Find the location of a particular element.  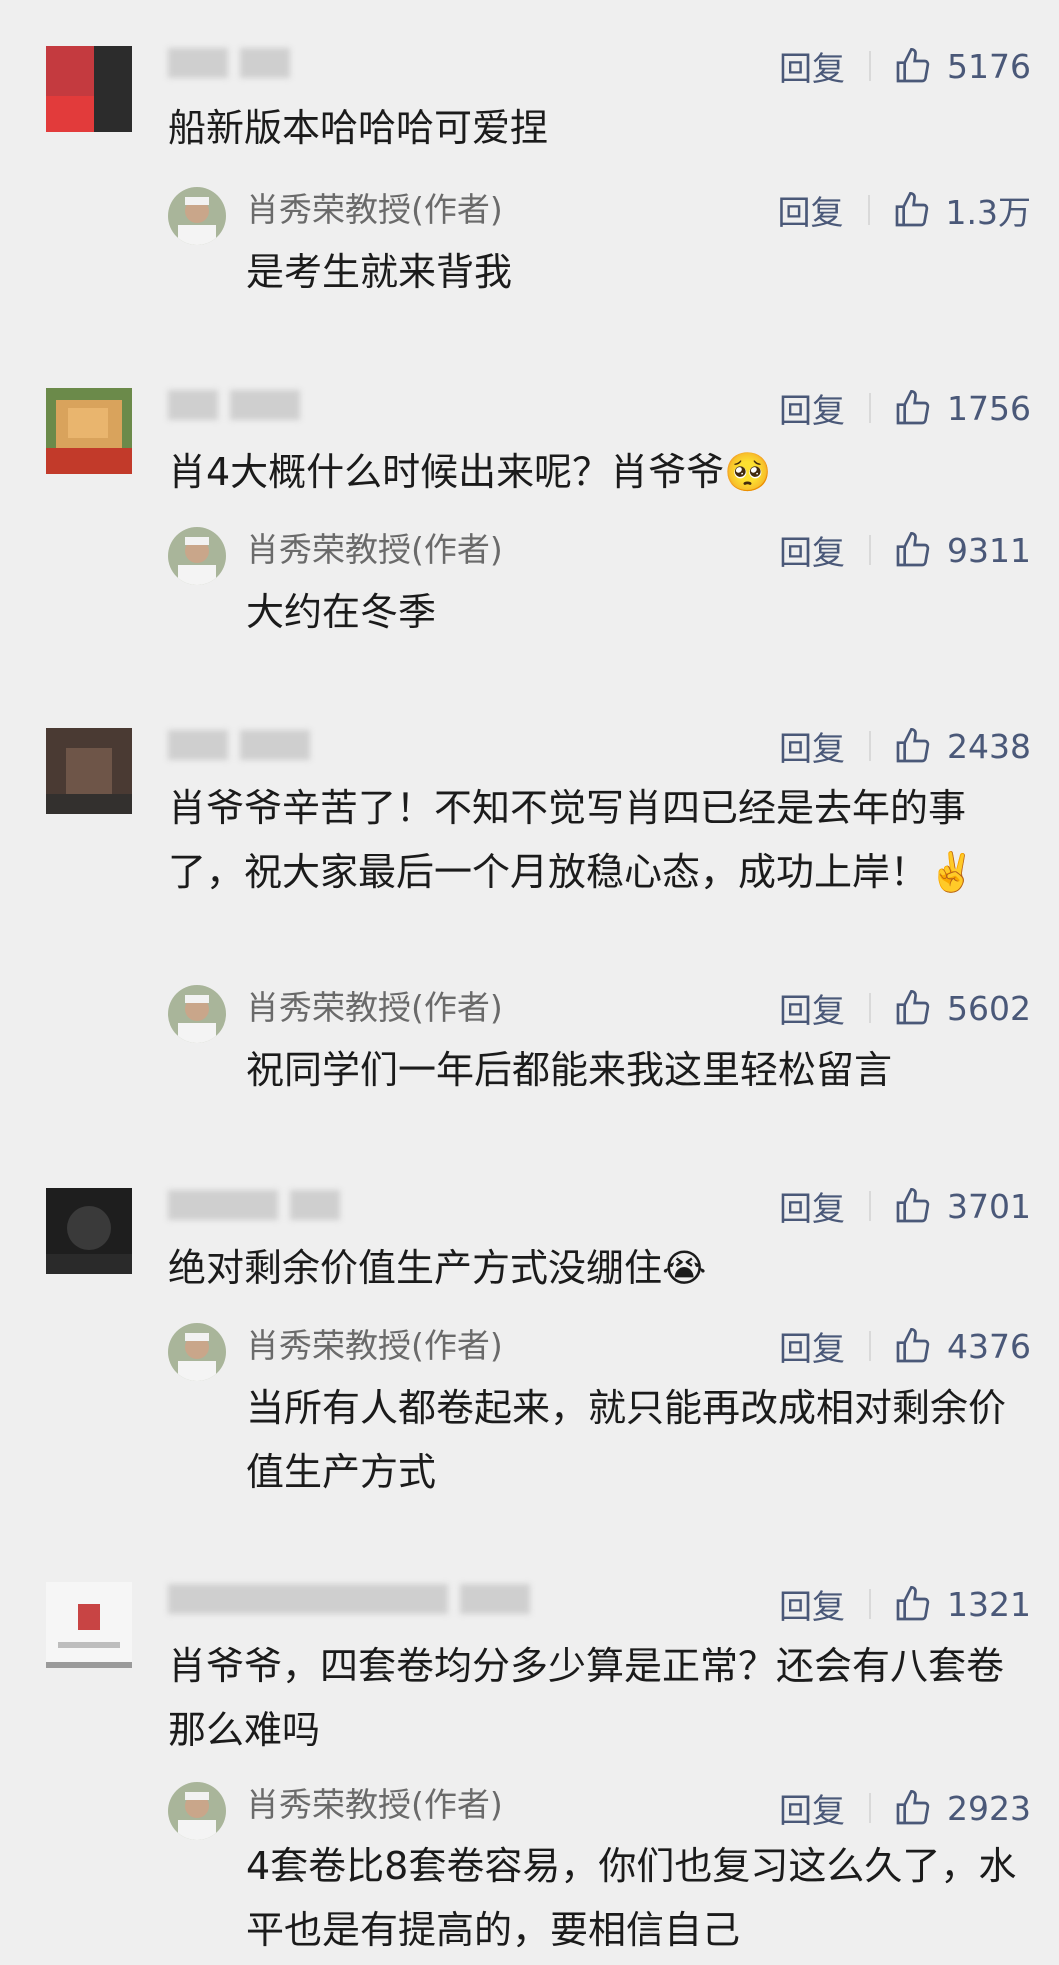

like-count: 9311 is located at coordinates (989, 550).